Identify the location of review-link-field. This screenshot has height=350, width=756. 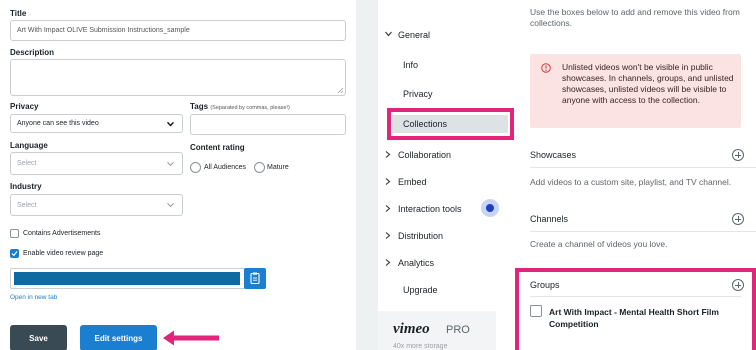
(138, 278).